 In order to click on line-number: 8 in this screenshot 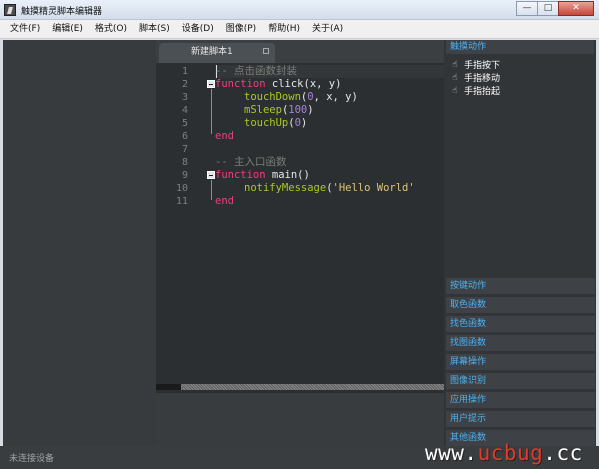, I will do `click(184, 162)`.